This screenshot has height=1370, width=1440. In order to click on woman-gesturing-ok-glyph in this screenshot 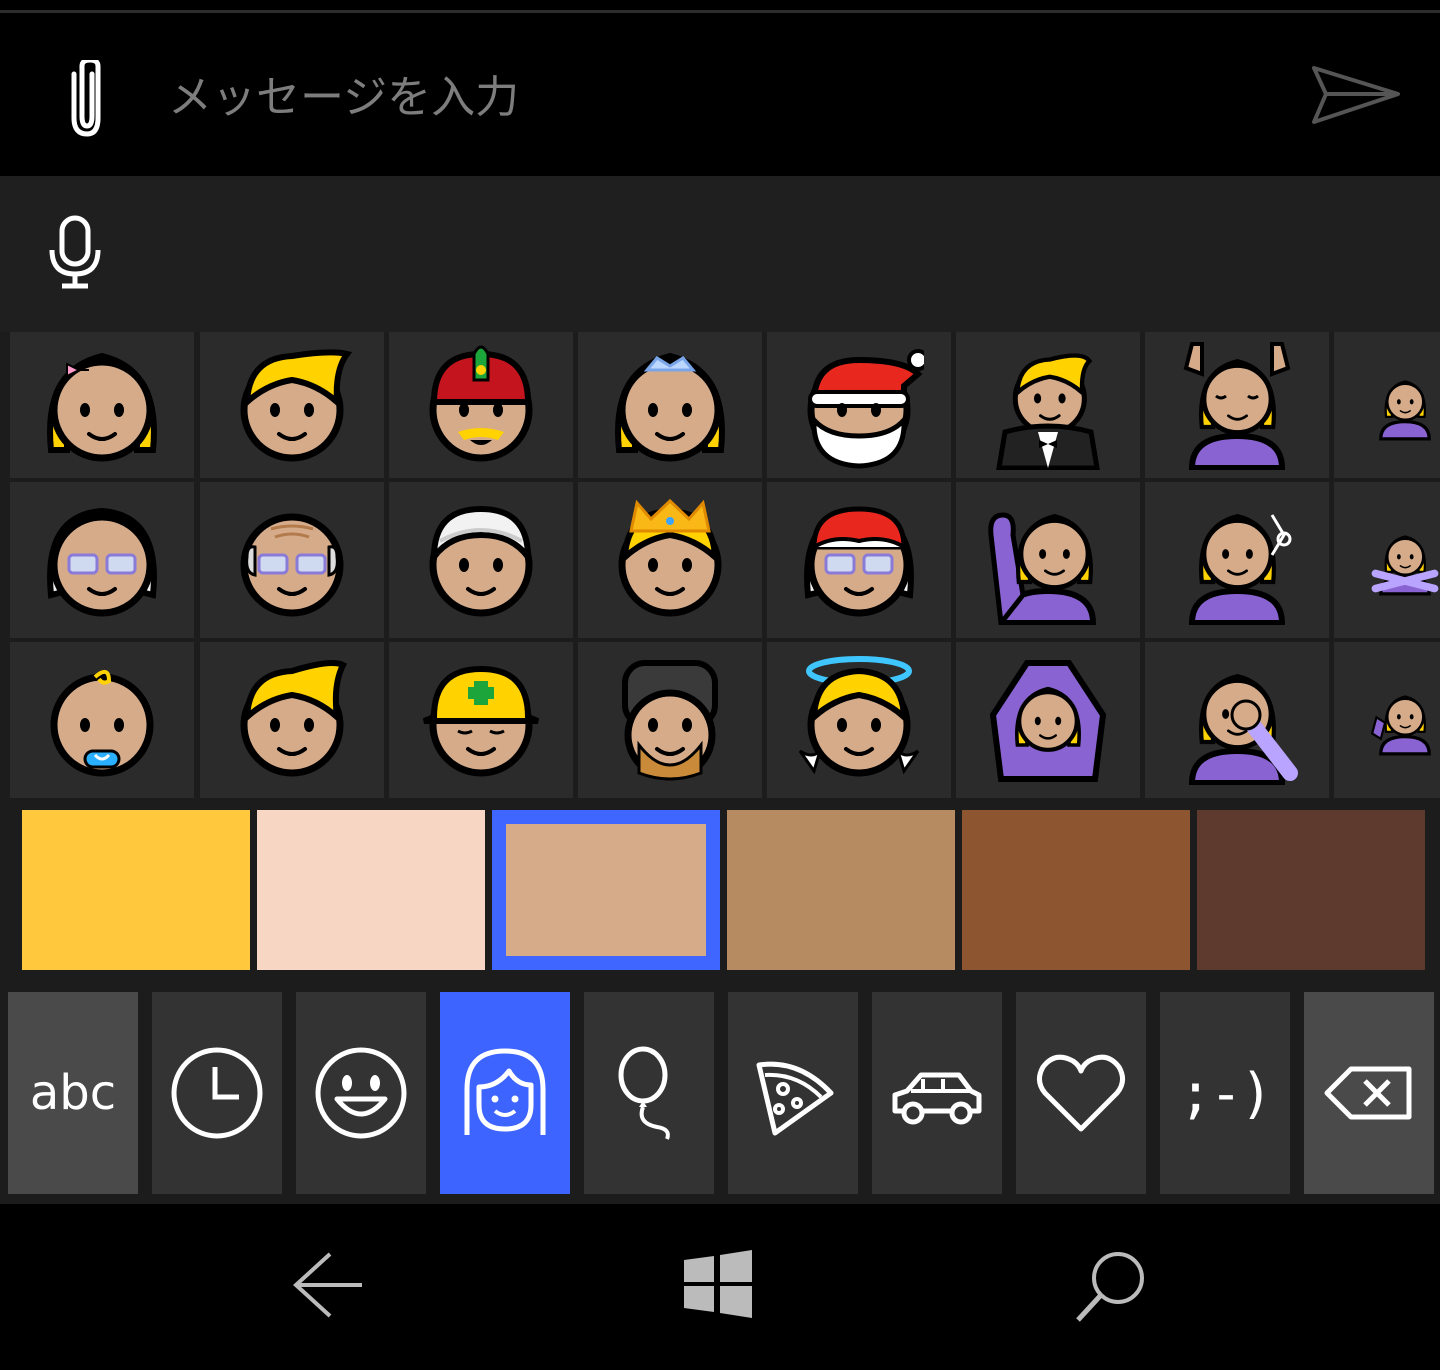, I will do `click(1048, 721)`.